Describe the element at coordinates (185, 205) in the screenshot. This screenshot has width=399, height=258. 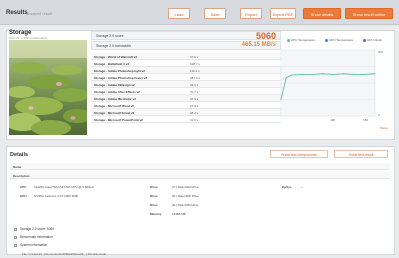
I see `drive-value-3: (E:) Disk SSD Drive` at that location.